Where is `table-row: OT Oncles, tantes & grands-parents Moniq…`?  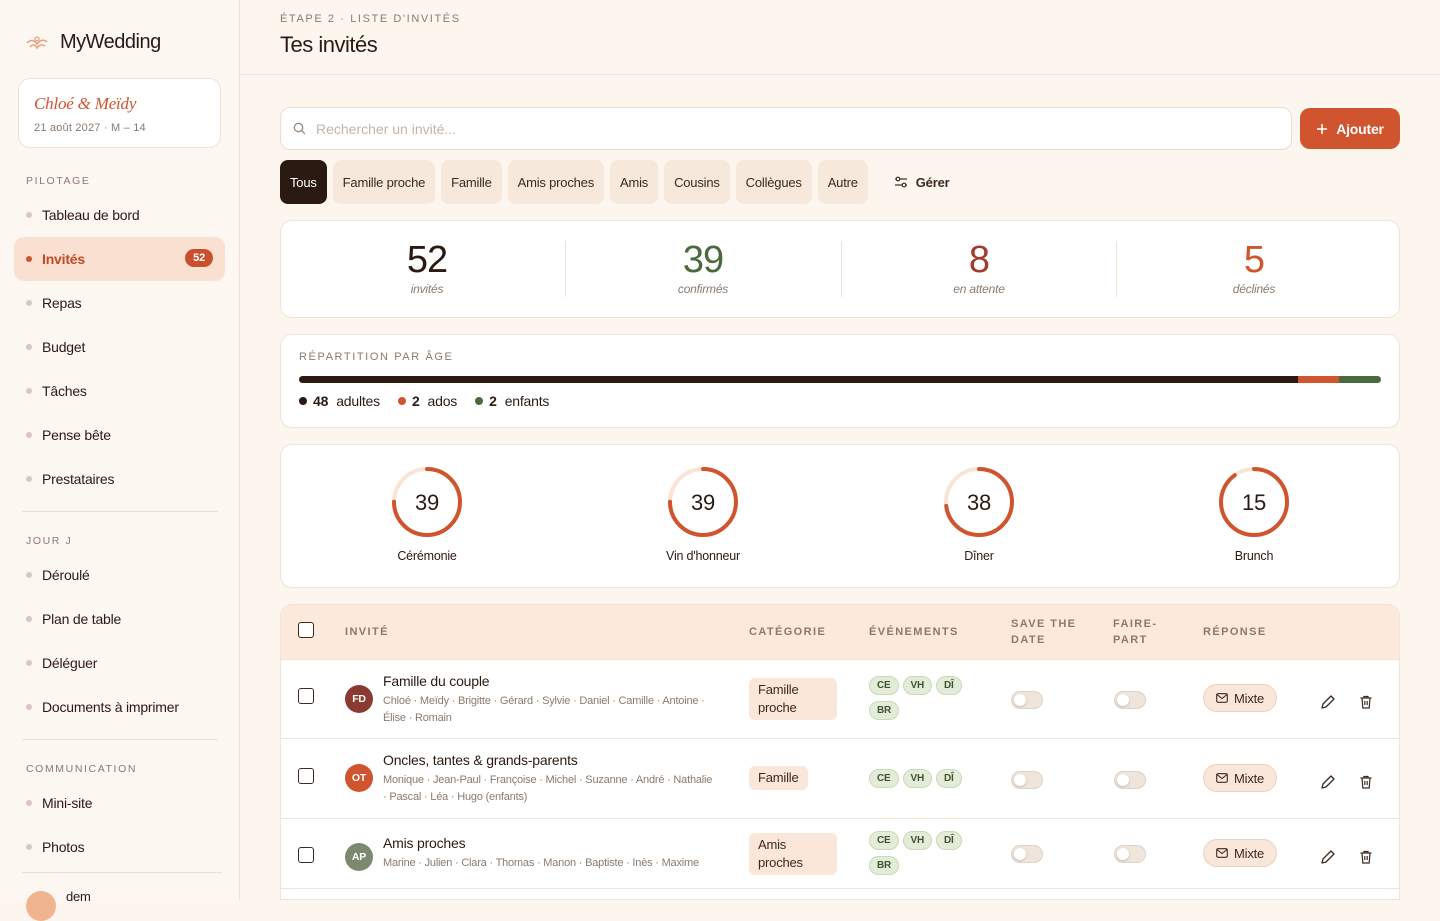
table-row: OT Oncles, tantes & grands-parents Moniq… is located at coordinates (840, 779).